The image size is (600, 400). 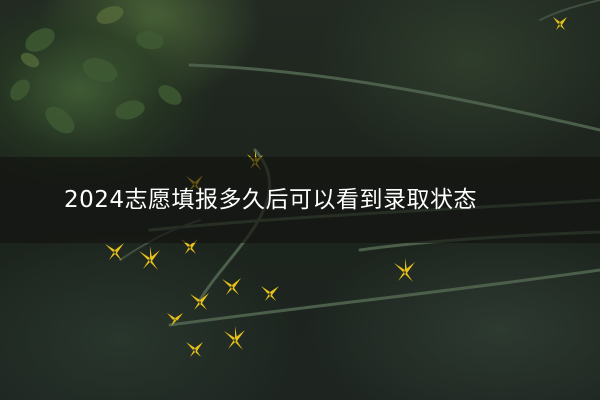 What do you see at coordinates (271, 200) in the screenshot?
I see `article-title: 2024志愿填报多久后可以看到录取状态` at bounding box center [271, 200].